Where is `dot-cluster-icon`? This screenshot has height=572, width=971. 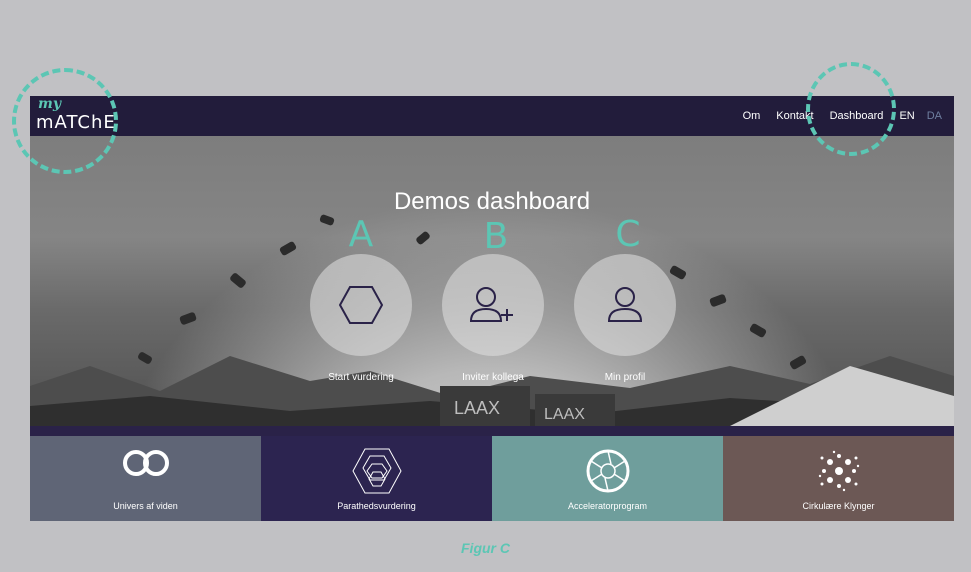
dot-cluster-icon is located at coordinates (838, 471).